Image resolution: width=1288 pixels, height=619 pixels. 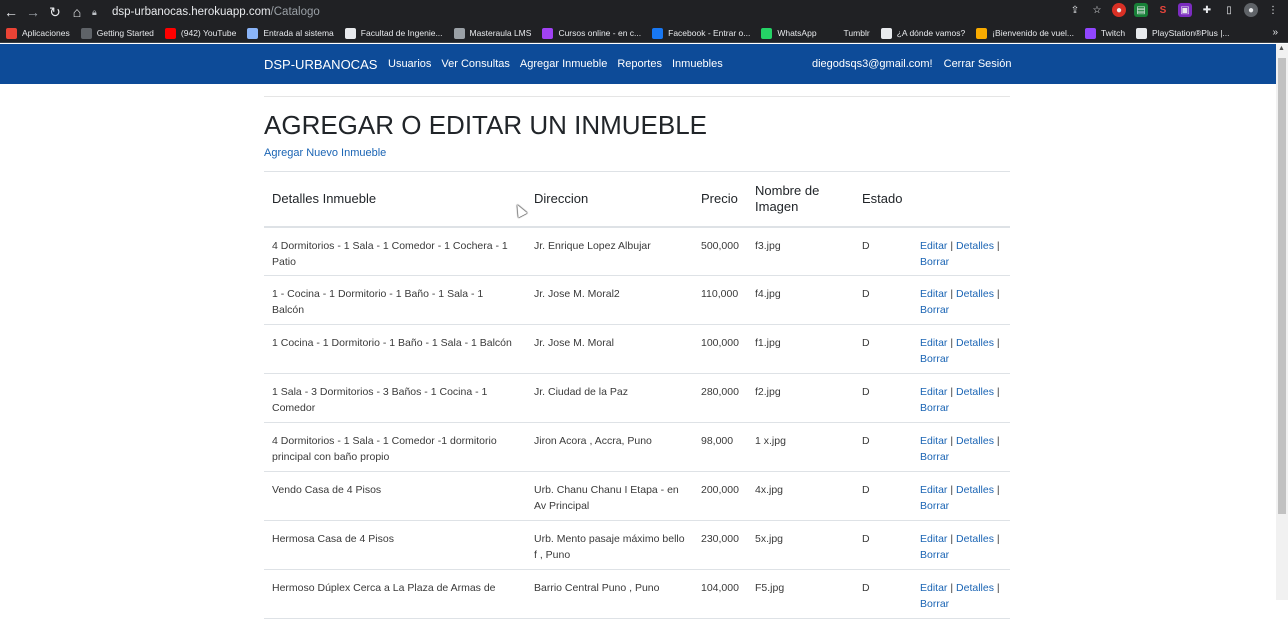 I want to click on cell-imagen: f4.jpg, so click(x=800, y=300).